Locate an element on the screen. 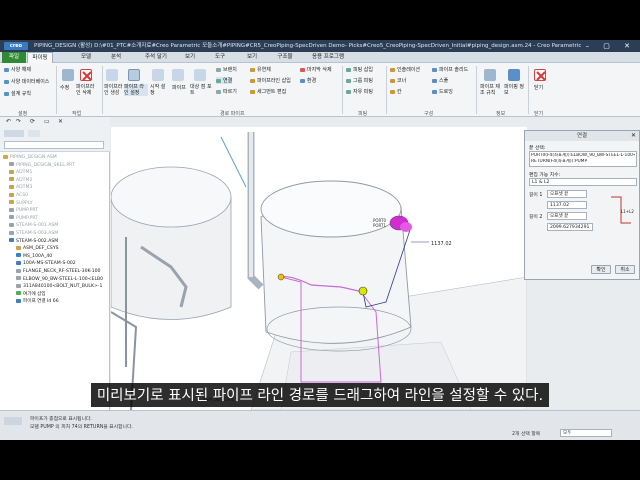 The height and width of the screenshot is (480, 640). status-message-2: 모델 PUMP 의 피처 74의 RETURN을 표시합니다. is located at coordinates (81, 427).